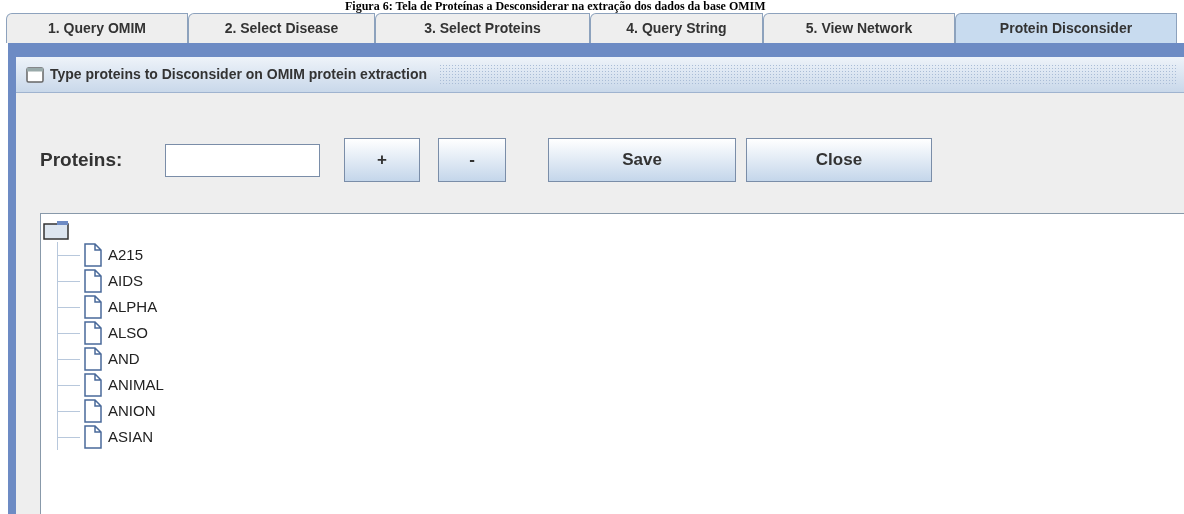 This screenshot has width=1184, height=514. I want to click on frame-title: Type proteins to Disconsider on OMIM protein extraction, so click(238, 74).